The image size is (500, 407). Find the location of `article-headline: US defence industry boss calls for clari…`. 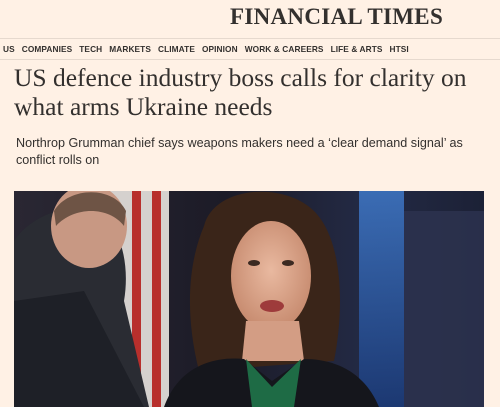

article-headline: US defence industry boss calls for clari… is located at coordinates (240, 92).